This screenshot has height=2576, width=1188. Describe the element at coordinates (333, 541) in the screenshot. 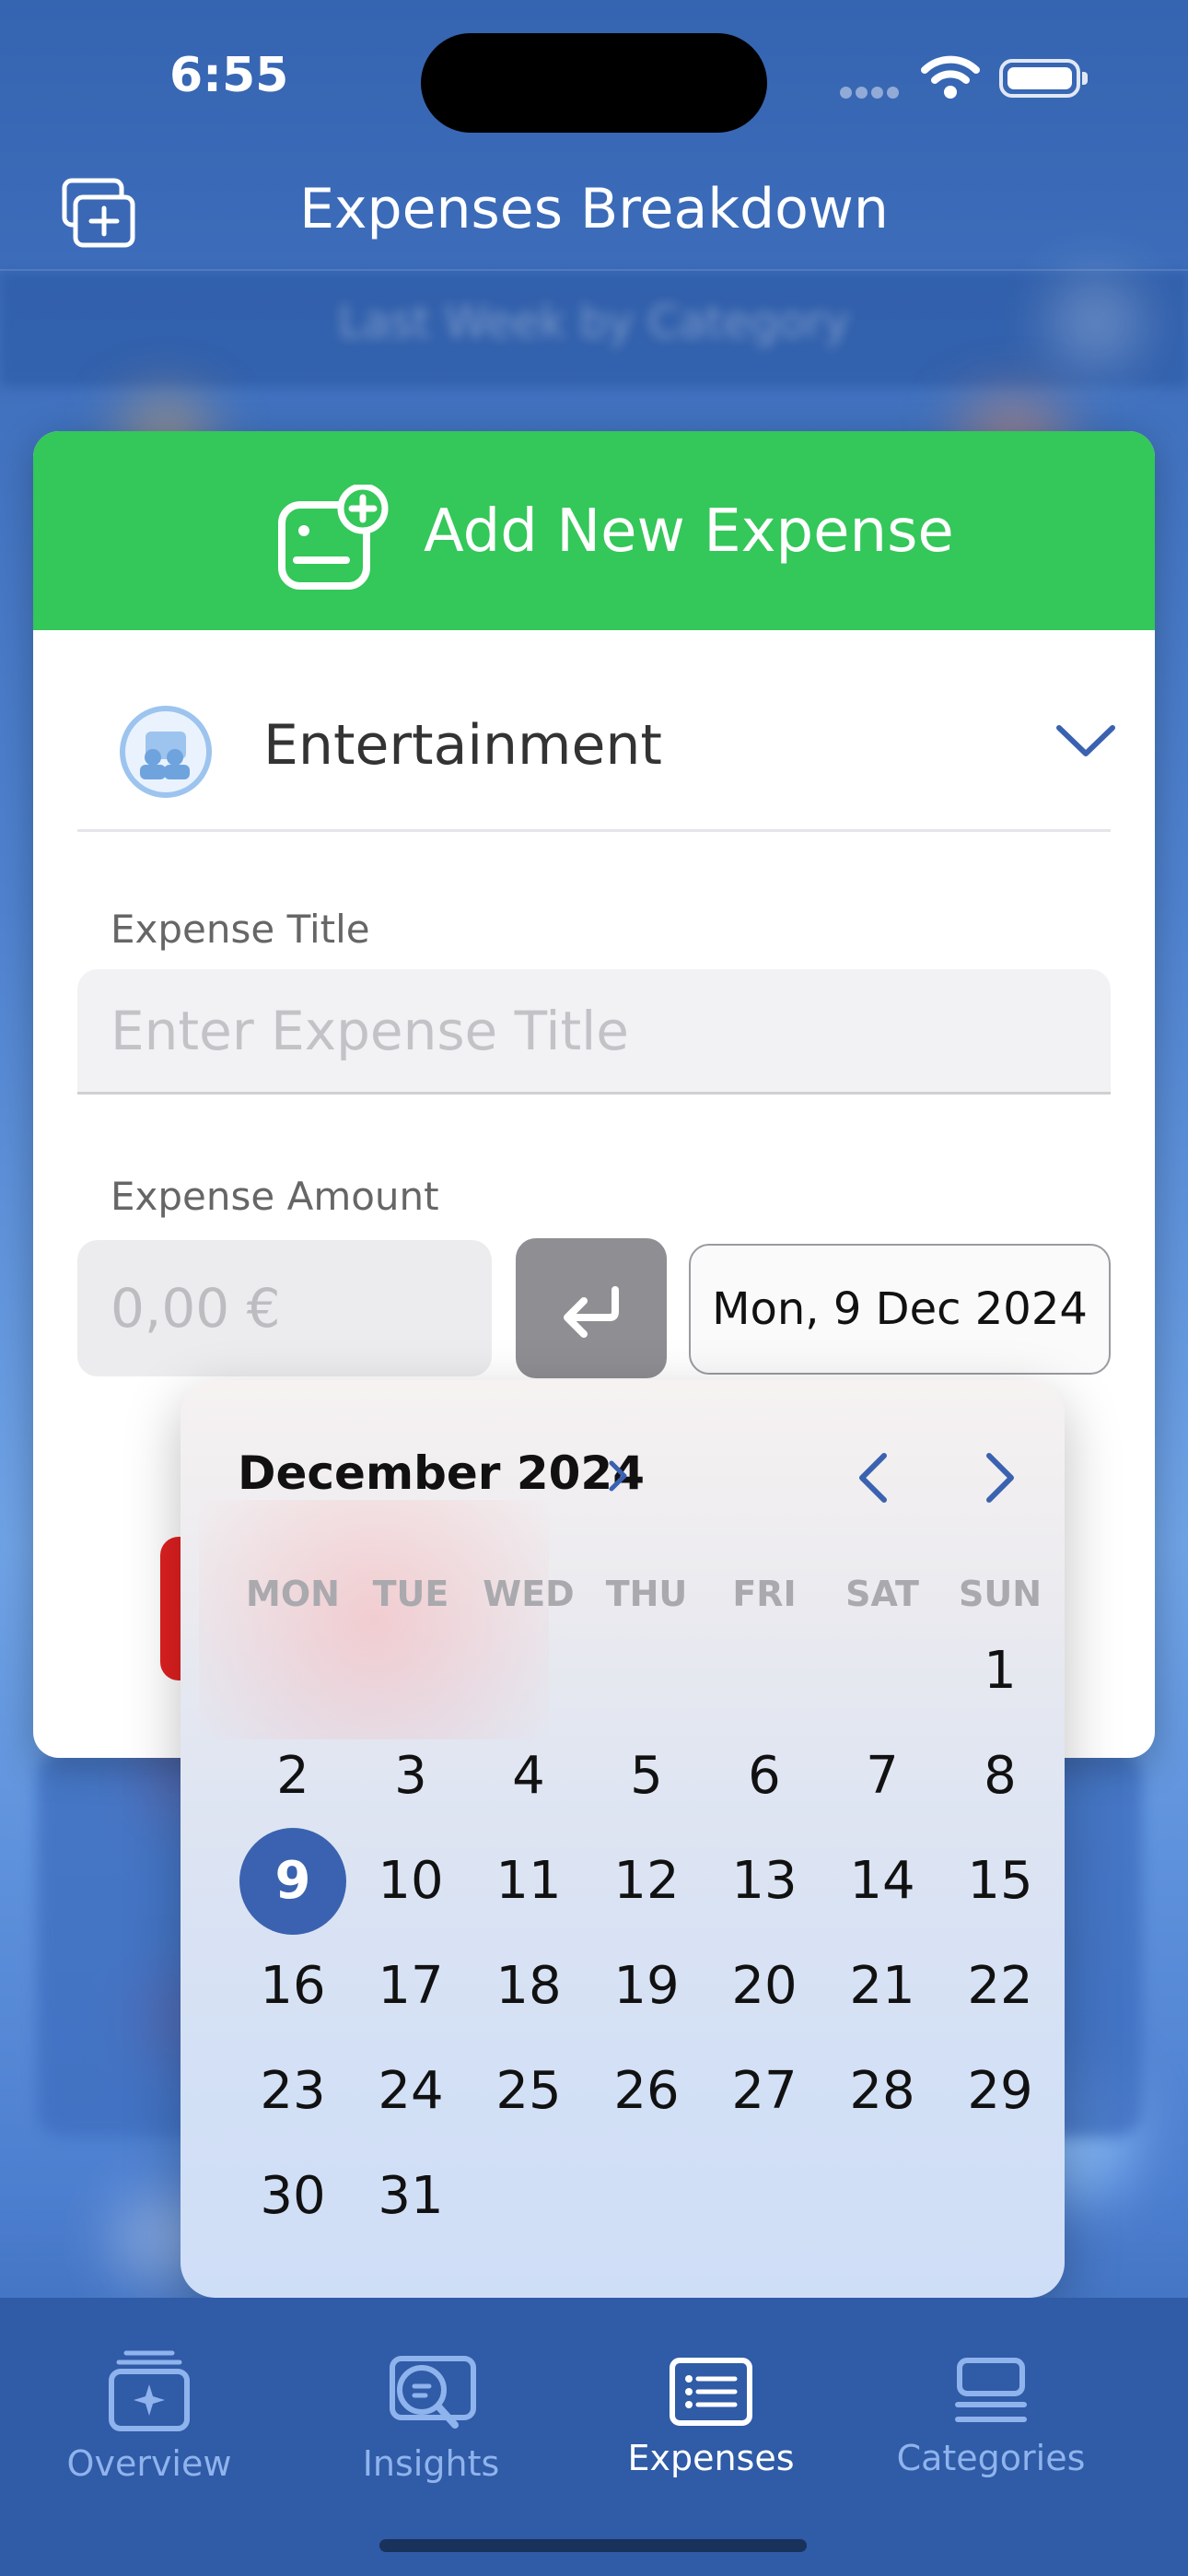

I see `add-expense-icon` at that location.